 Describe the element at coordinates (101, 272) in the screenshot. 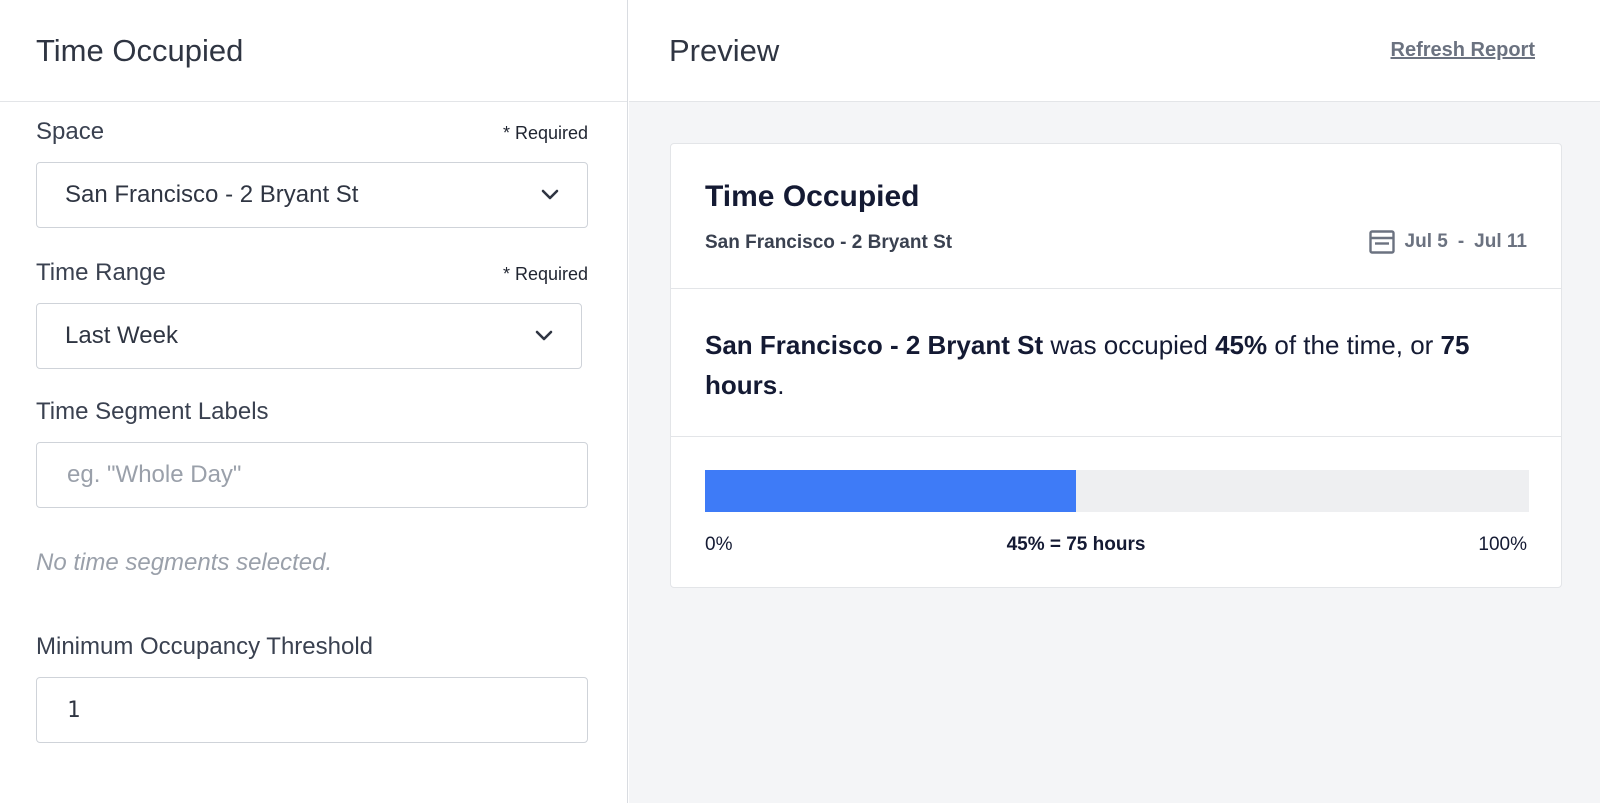

I see `time-range-label: Time Range` at that location.